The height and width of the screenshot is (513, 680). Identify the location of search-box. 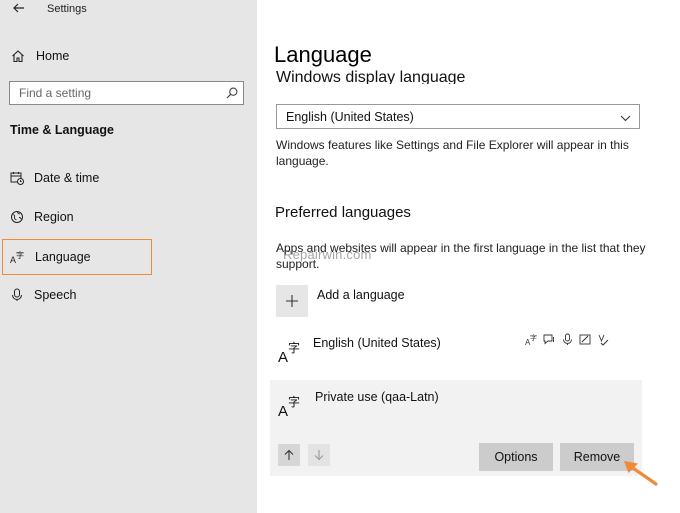
(126, 93).